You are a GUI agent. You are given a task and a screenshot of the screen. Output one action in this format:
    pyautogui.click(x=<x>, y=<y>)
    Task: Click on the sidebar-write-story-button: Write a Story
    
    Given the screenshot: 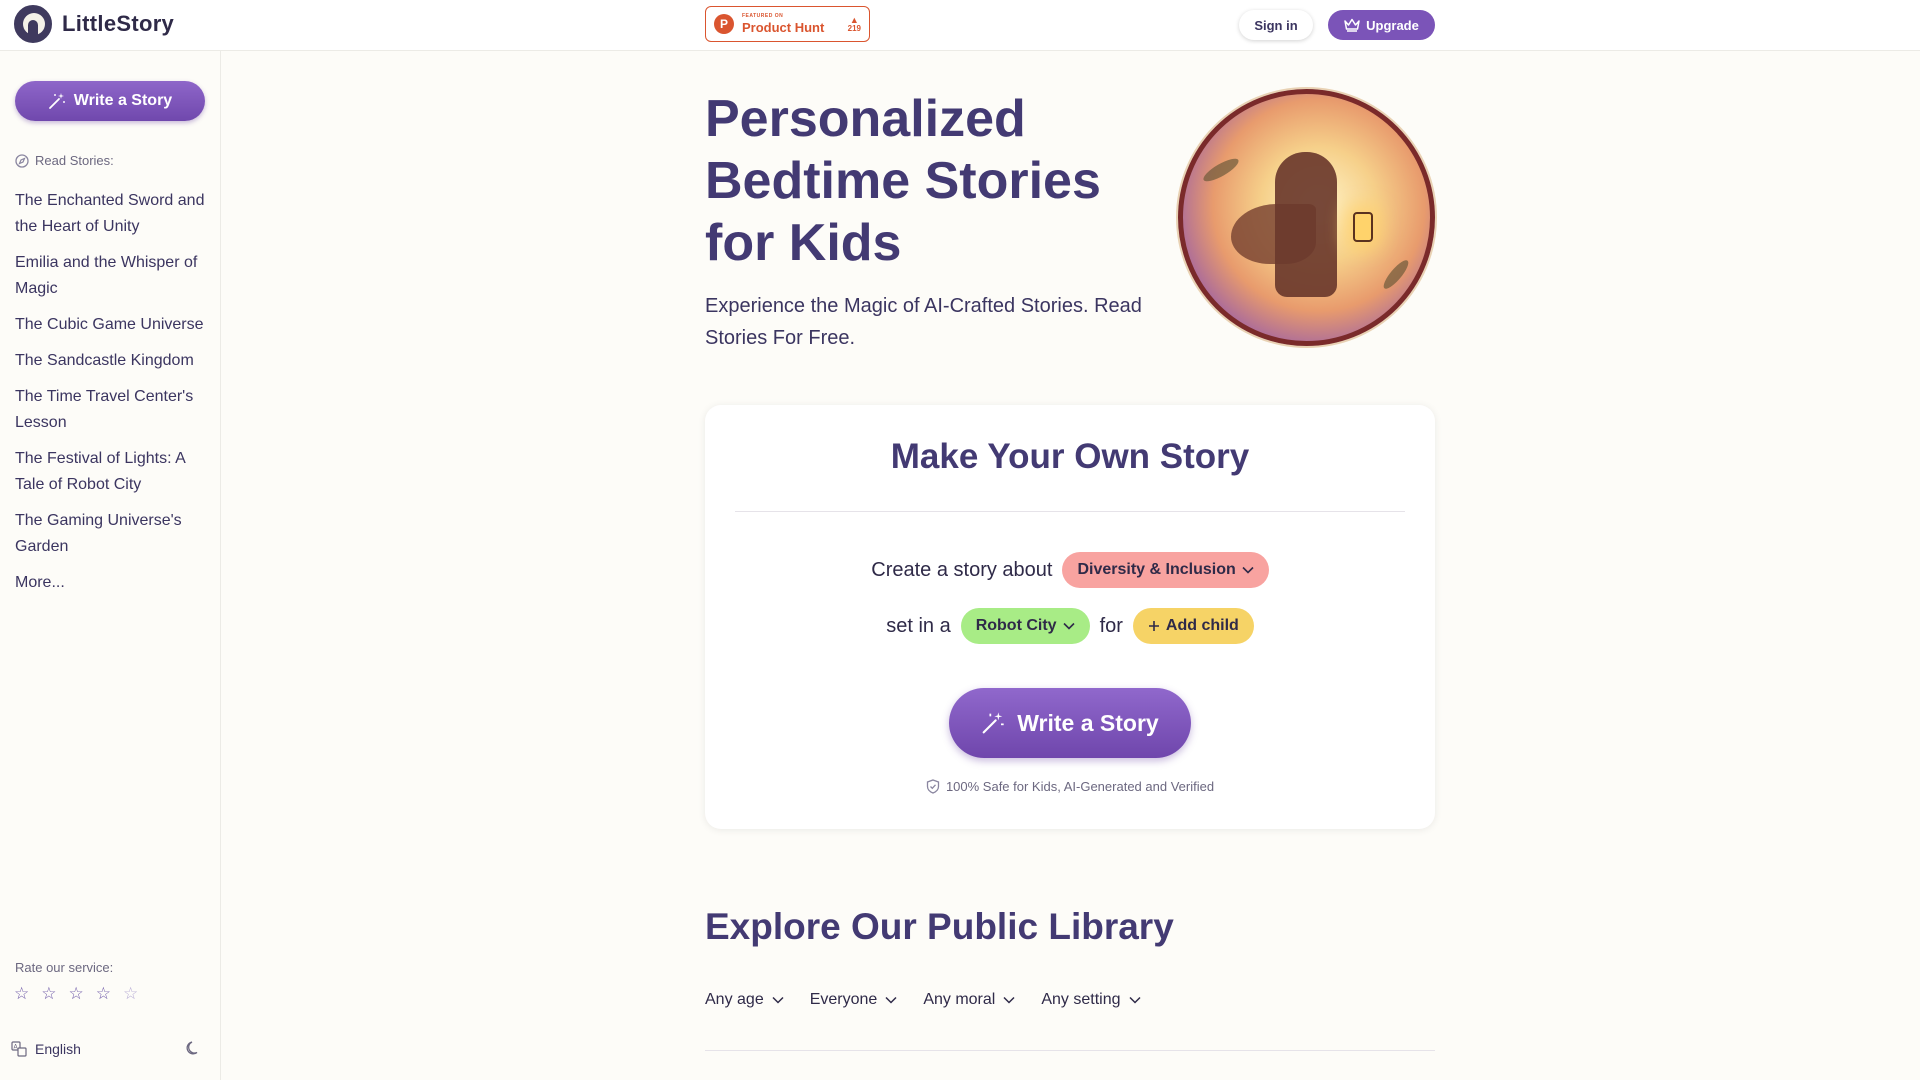 What is the action you would take?
    pyautogui.click(x=110, y=101)
    